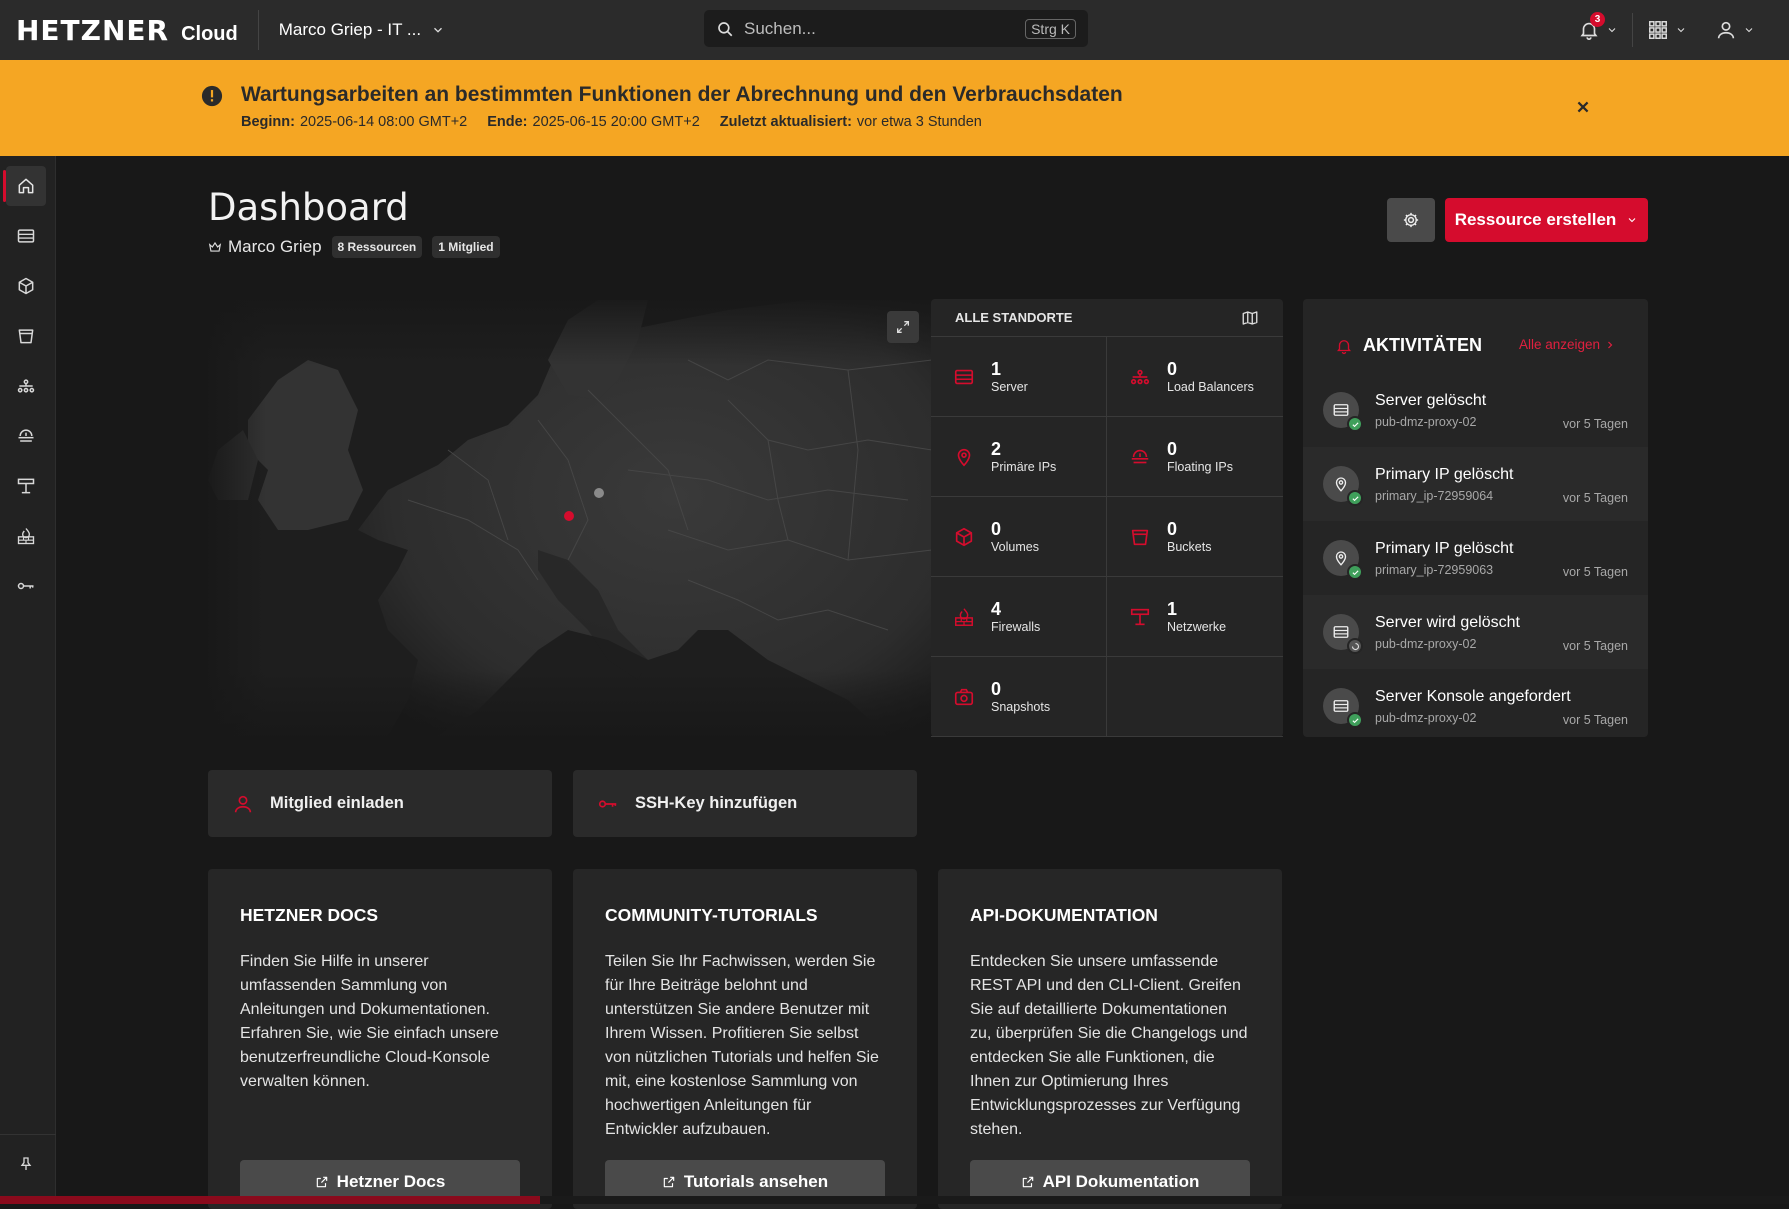  I want to click on stat-label: Primäre IPs, so click(1024, 466).